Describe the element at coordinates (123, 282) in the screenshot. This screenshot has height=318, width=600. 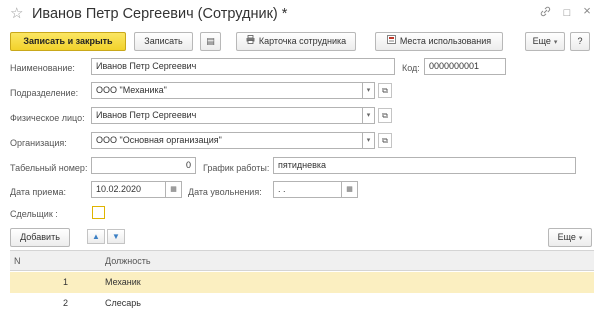
I see `row-position: Механик` at that location.